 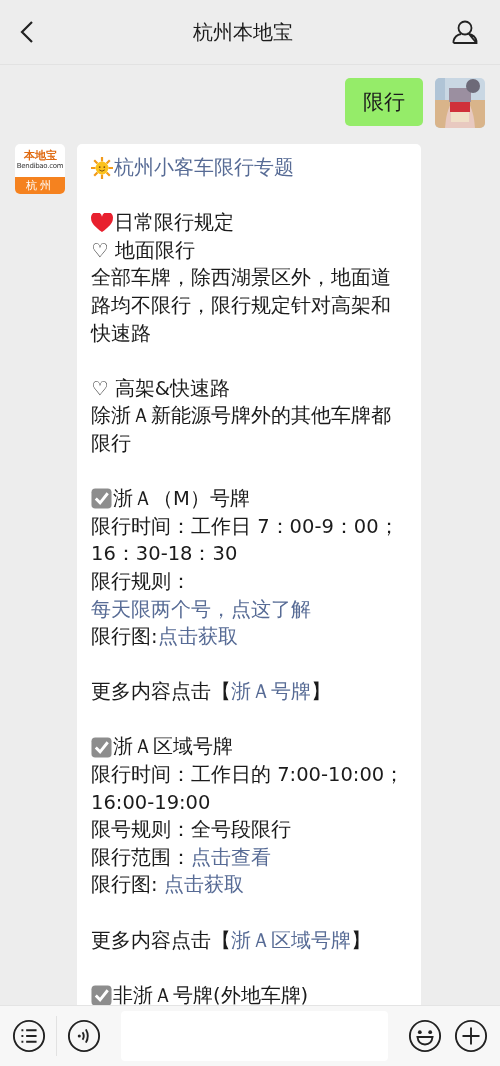 I want to click on field-label: 限行范围：, so click(x=141, y=857).